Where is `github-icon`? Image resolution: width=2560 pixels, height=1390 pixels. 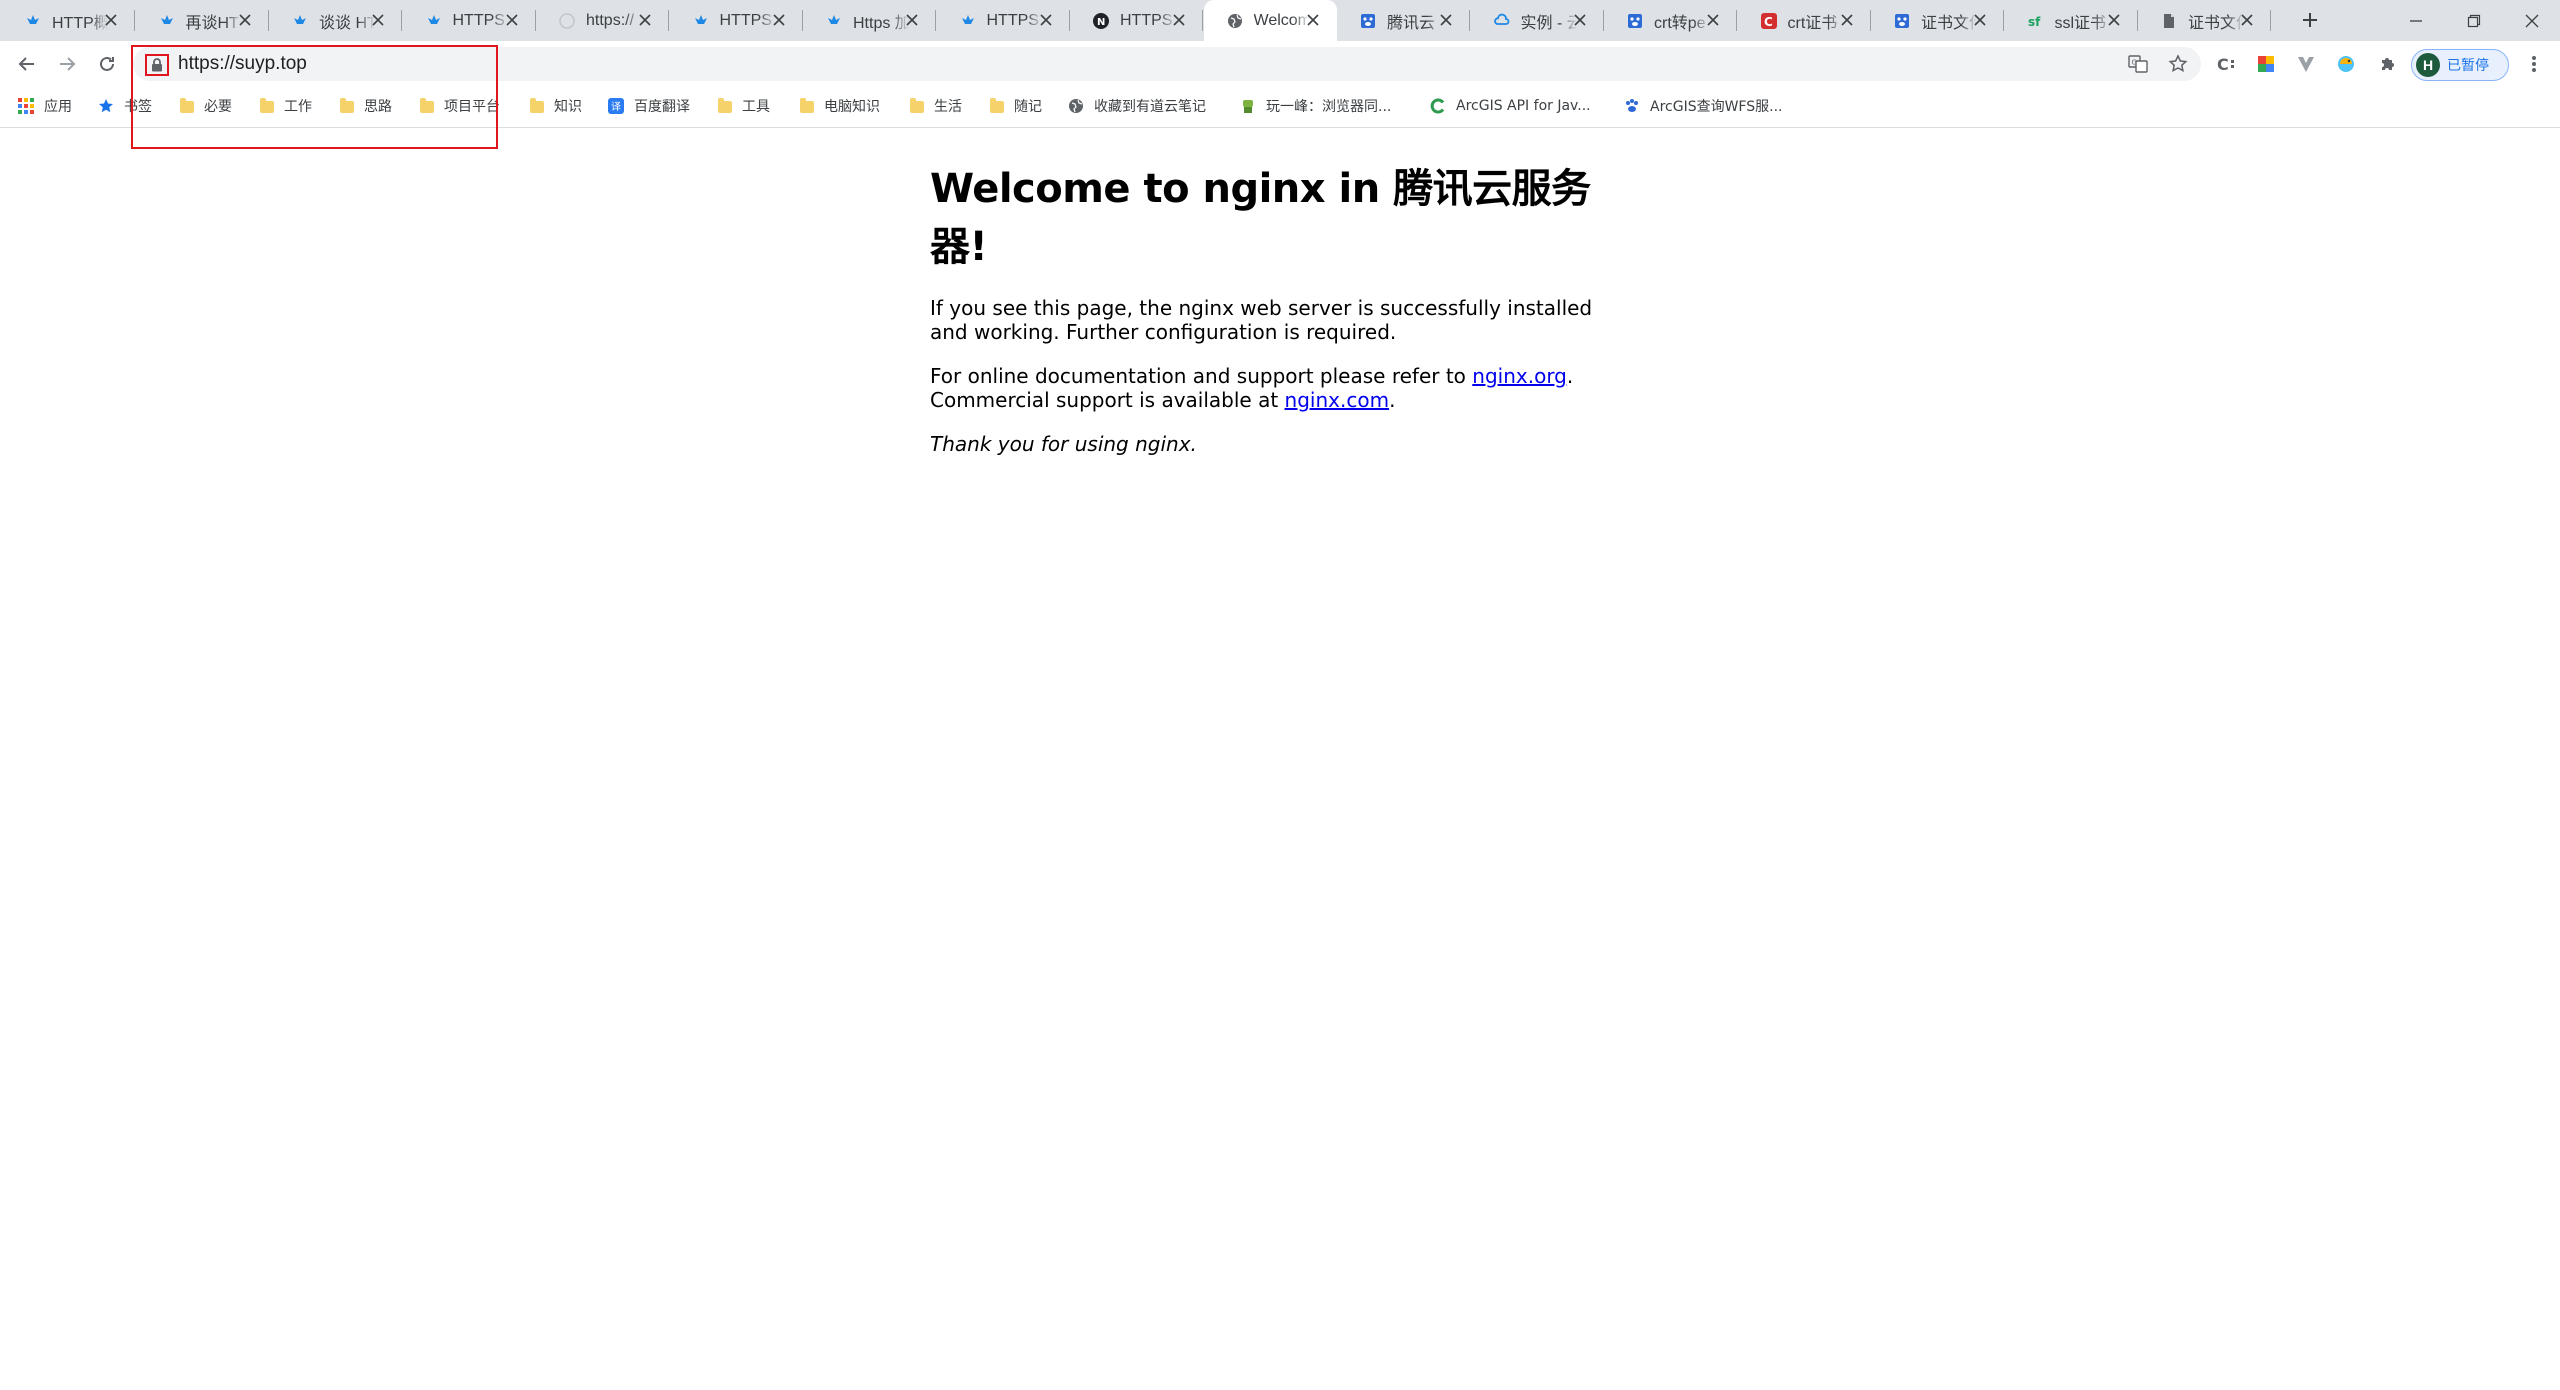 github-icon is located at coordinates (567, 21).